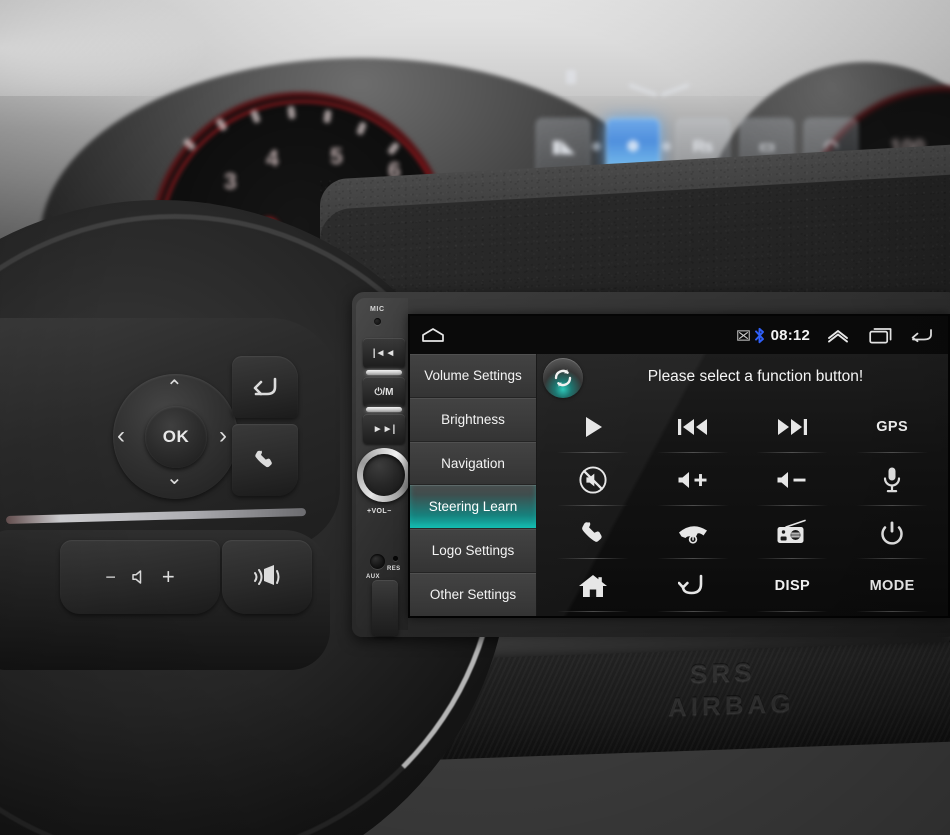 This screenshot has height=835, width=950. Describe the element at coordinates (110, 577) in the screenshot. I see `volume-minus-label: −` at that location.